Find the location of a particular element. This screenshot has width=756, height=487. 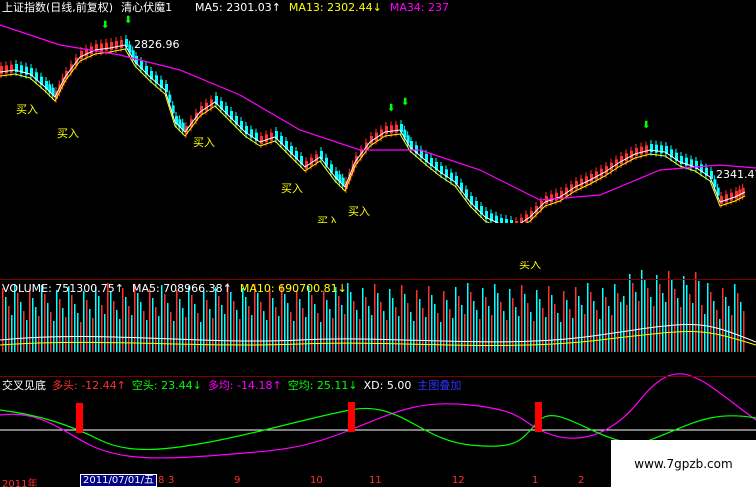

selected-date-box: 2011/07/01/五 is located at coordinates (119, 480).